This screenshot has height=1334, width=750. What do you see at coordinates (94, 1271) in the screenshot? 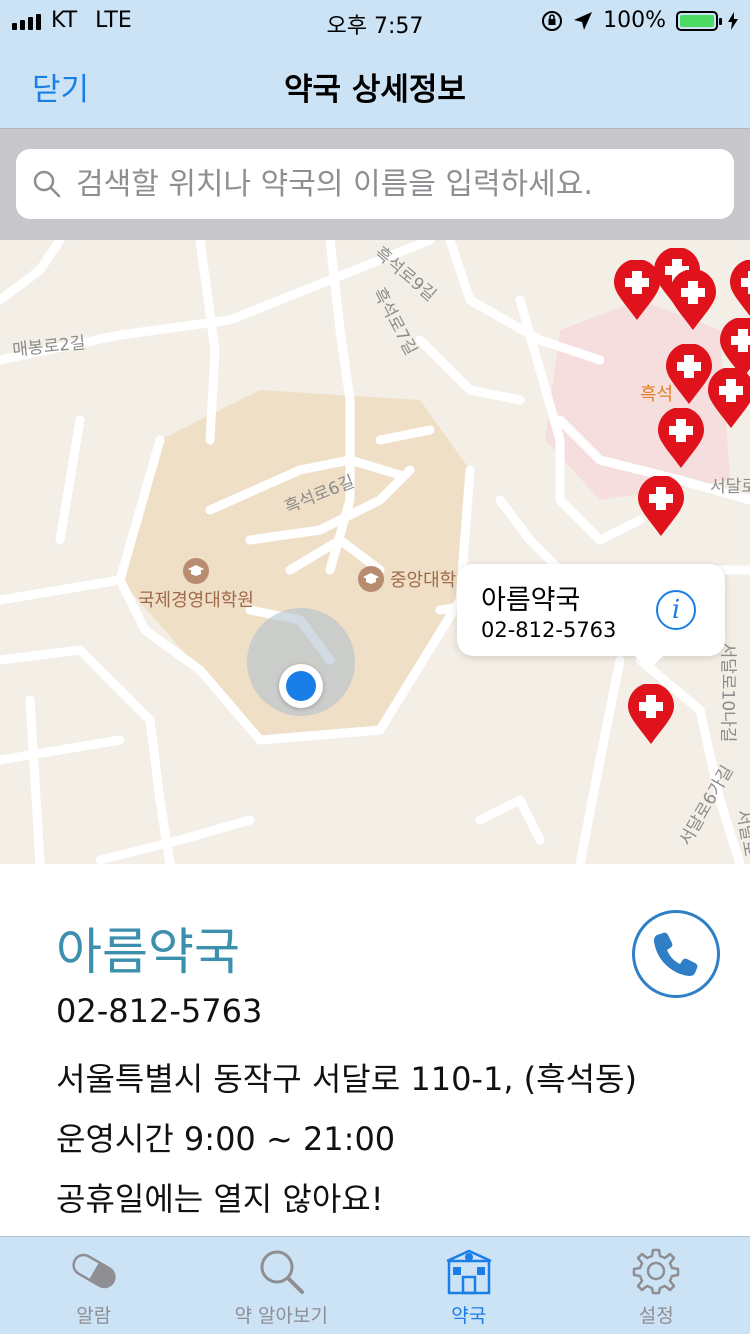
I see `pill-icon` at bounding box center [94, 1271].